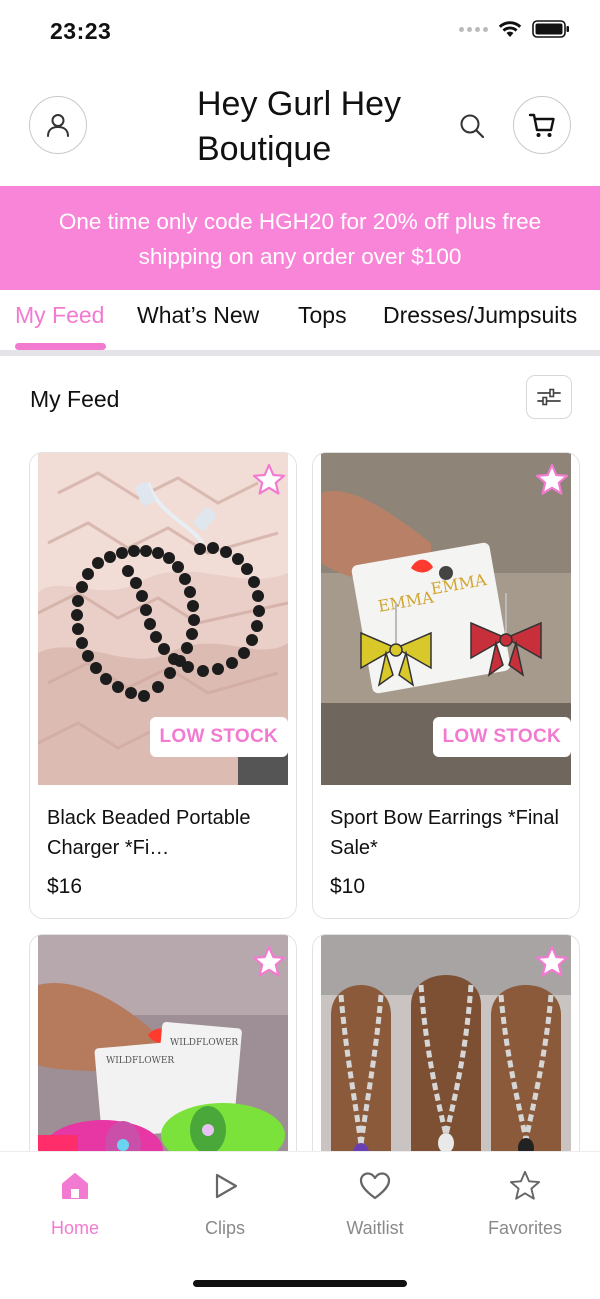 The width and height of the screenshot is (600, 1299). Describe the element at coordinates (75, 1186) in the screenshot. I see `home-icon` at that location.